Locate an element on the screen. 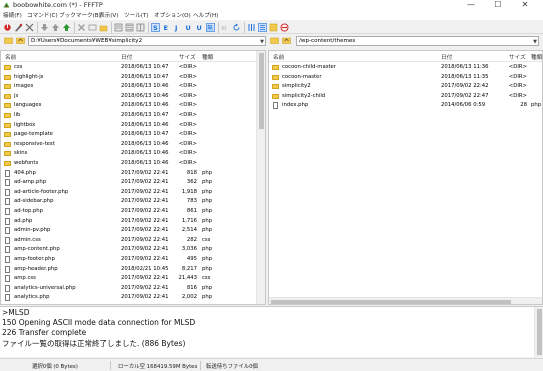 The width and height of the screenshot is (543, 371). local-col-size: サイズ is located at coordinates (187, 57).